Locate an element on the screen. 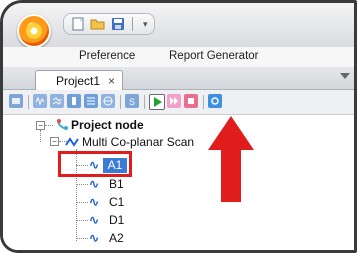  probe-icon is located at coordinates (74, 101).